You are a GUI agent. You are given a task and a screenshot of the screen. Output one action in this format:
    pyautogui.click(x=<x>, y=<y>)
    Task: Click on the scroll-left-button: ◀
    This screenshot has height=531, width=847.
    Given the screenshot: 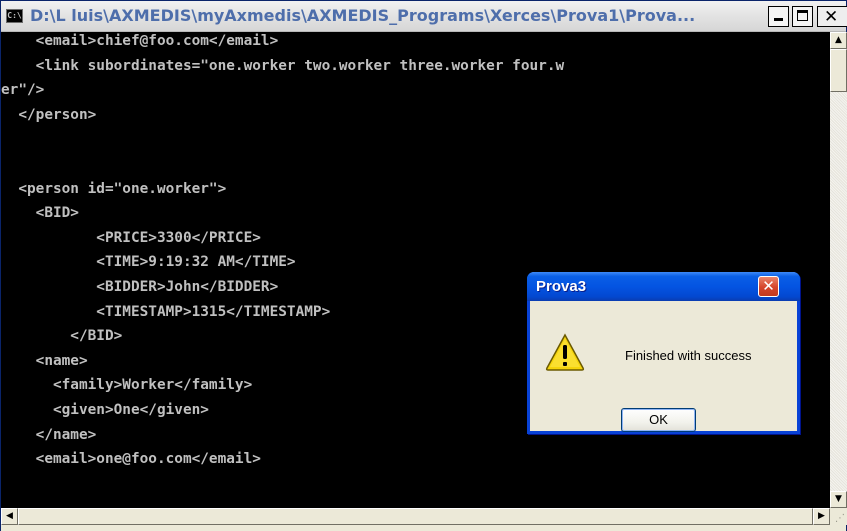 What is the action you would take?
    pyautogui.click(x=9, y=516)
    